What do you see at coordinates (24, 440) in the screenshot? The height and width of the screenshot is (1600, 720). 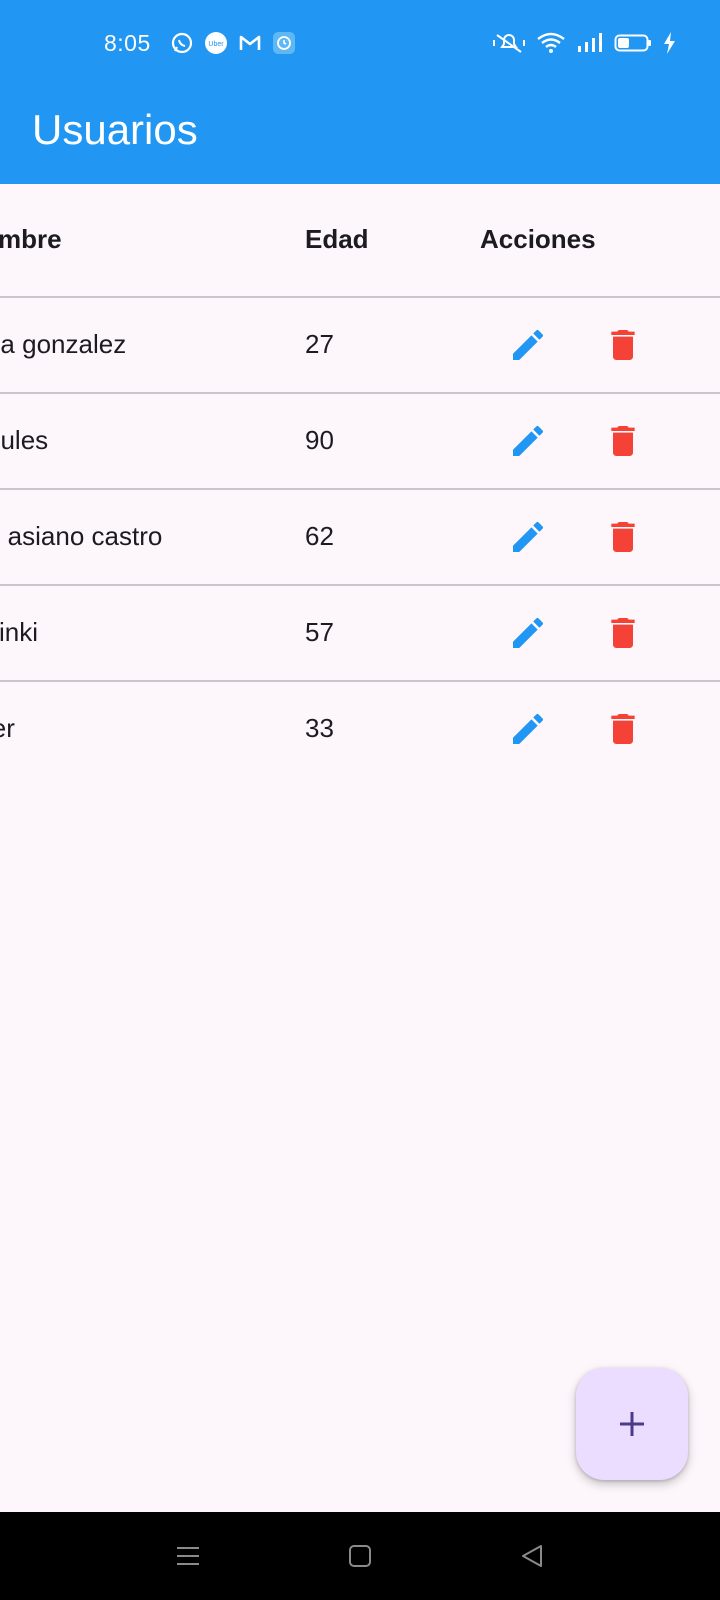 I see `cell-name: bules` at bounding box center [24, 440].